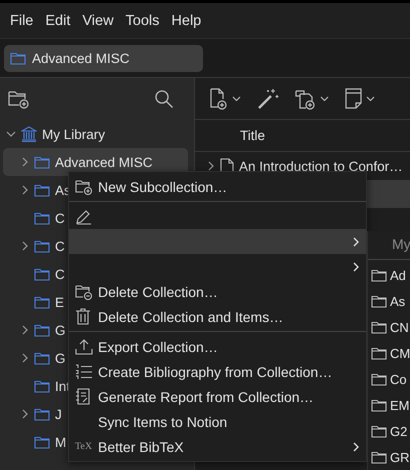 The image size is (410, 470). What do you see at coordinates (19, 99) in the screenshot?
I see `new-collection-icon` at bounding box center [19, 99].